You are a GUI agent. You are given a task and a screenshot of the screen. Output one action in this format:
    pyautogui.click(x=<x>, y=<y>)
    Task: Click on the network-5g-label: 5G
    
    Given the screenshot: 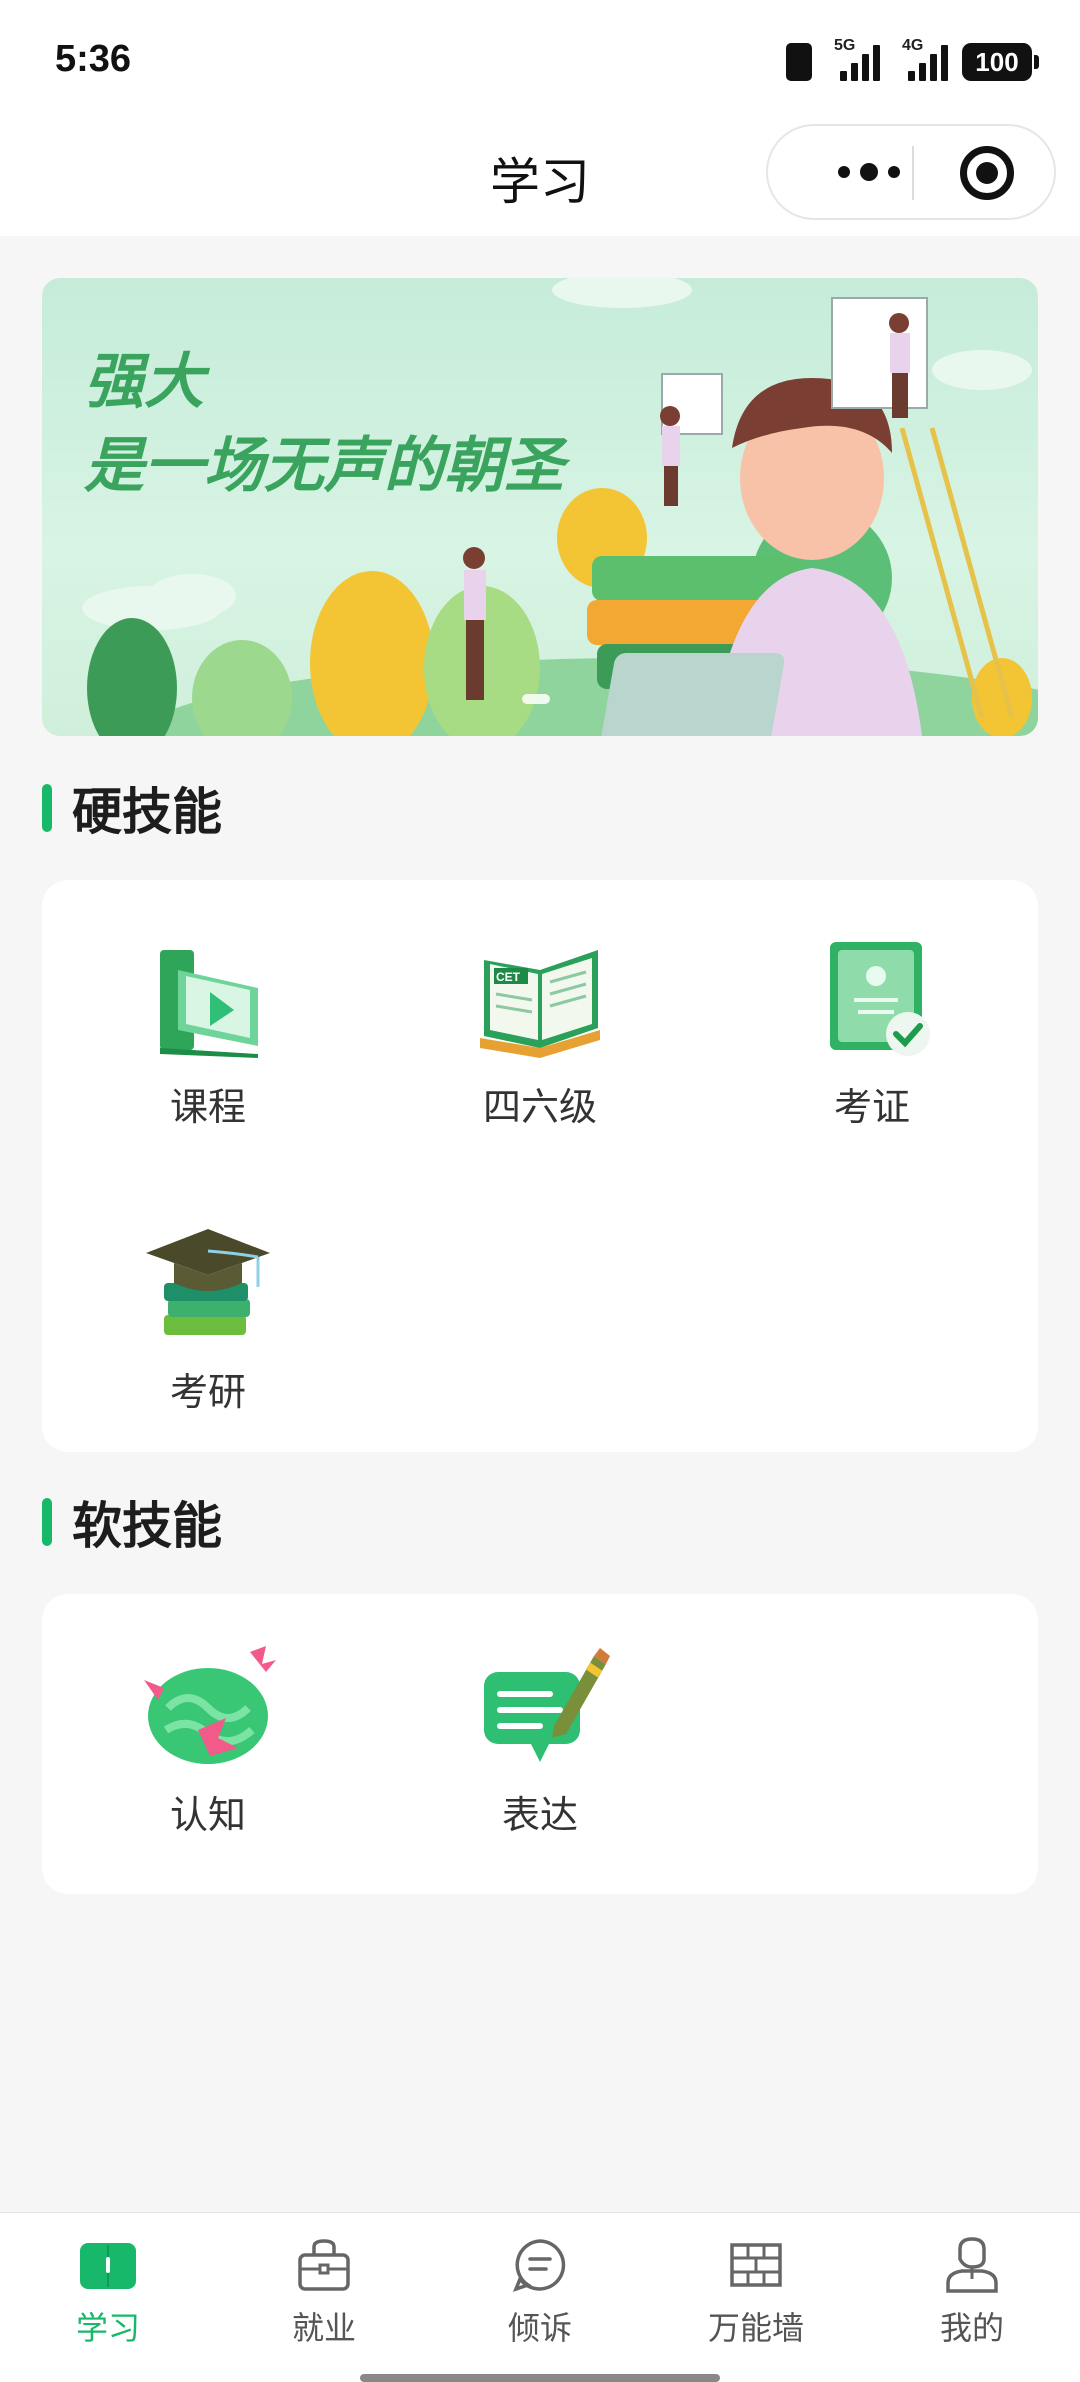 What is the action you would take?
    pyautogui.click(x=845, y=45)
    